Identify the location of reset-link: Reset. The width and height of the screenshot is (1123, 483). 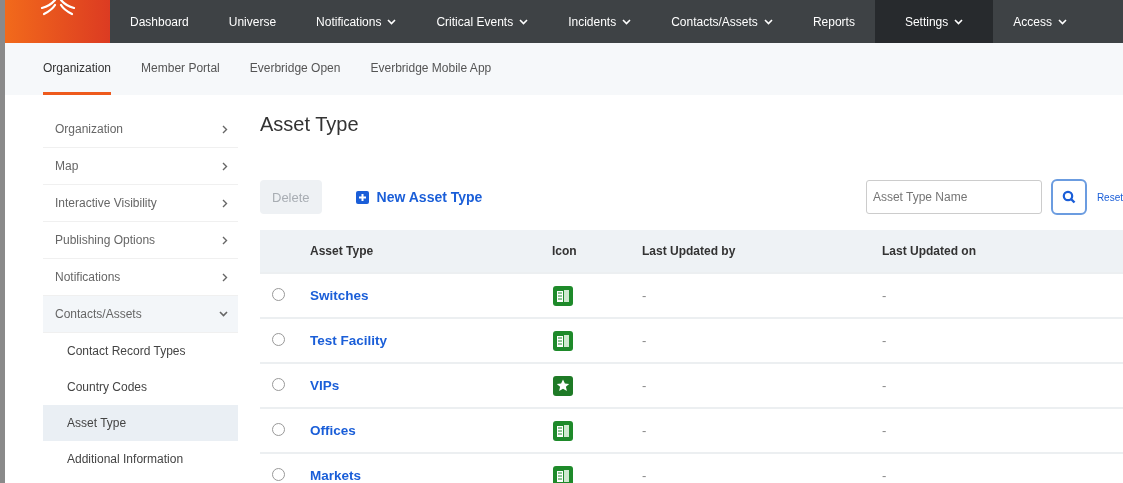
(1109, 197).